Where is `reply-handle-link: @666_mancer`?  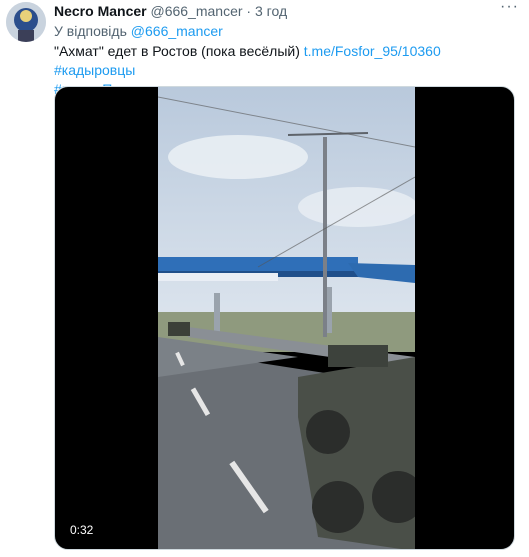 reply-handle-link: @666_mancer is located at coordinates (177, 31).